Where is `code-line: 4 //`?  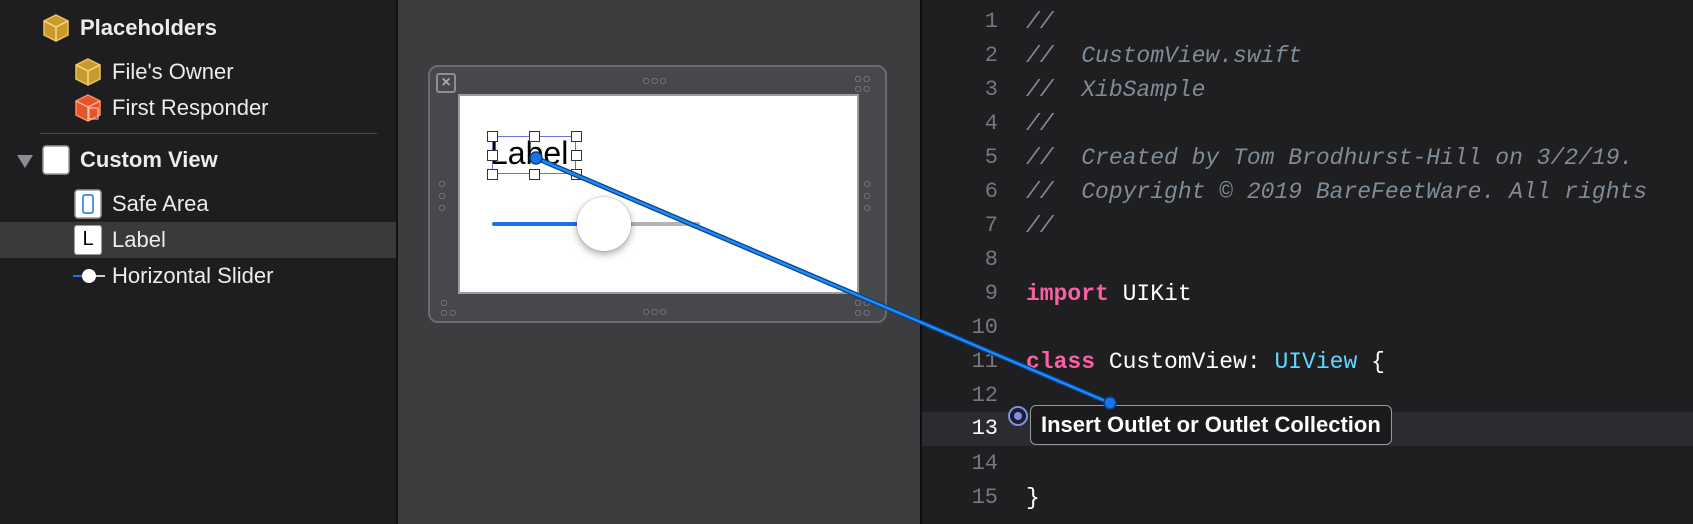 code-line: 4 // is located at coordinates (1307, 124).